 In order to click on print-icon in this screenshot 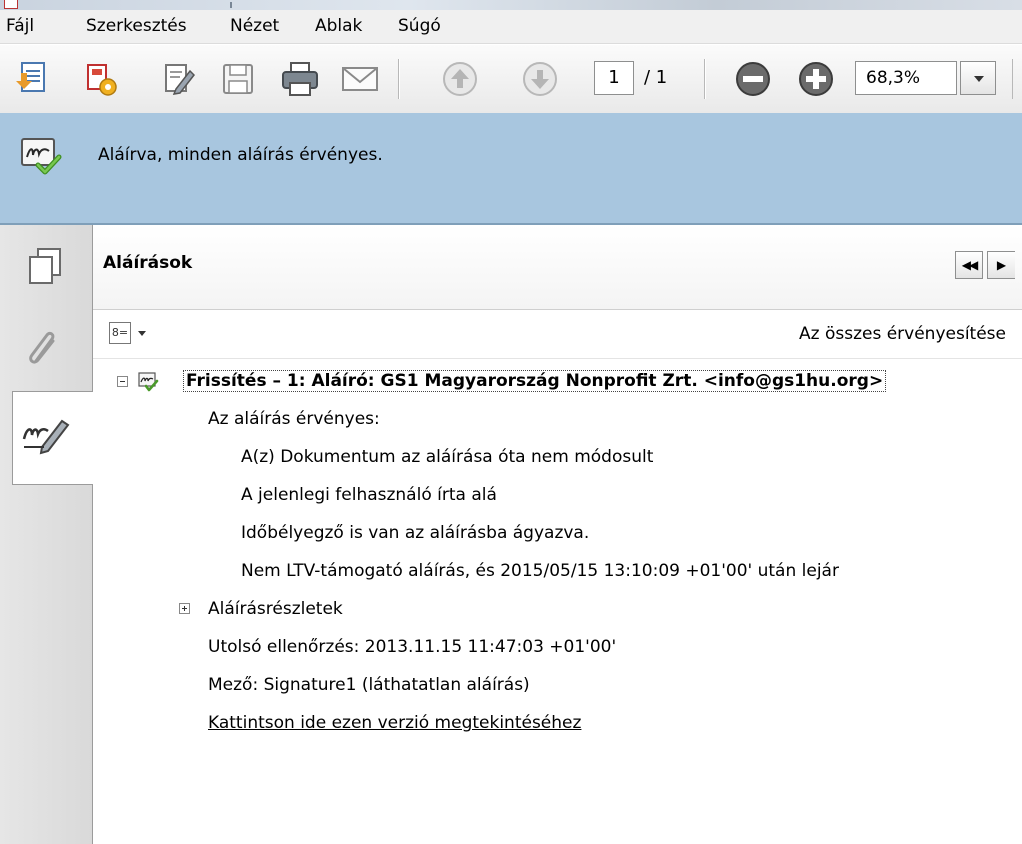, I will do `click(300, 79)`.